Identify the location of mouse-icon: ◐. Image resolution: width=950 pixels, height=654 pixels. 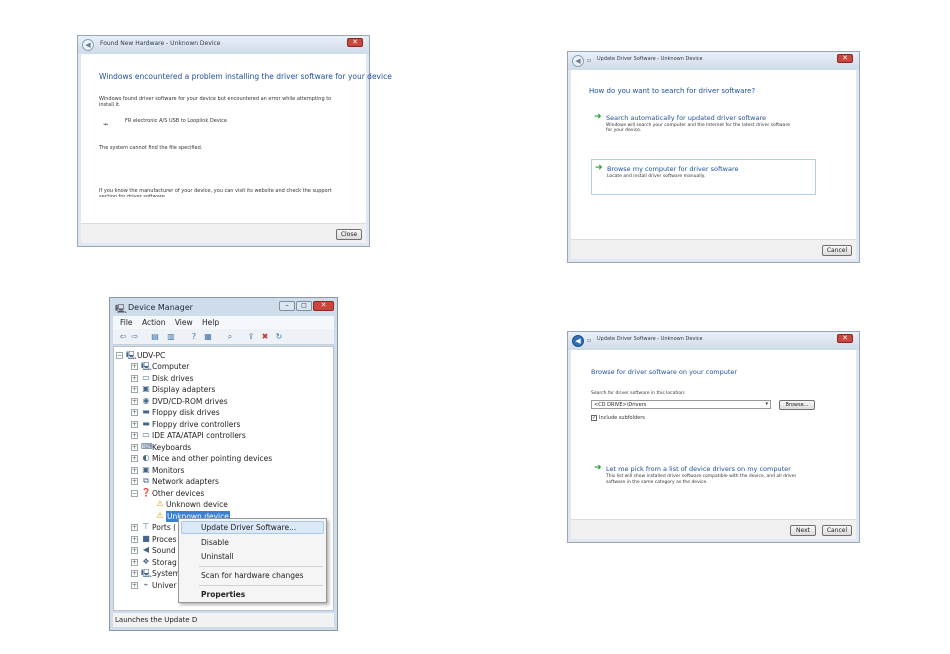
(146, 457).